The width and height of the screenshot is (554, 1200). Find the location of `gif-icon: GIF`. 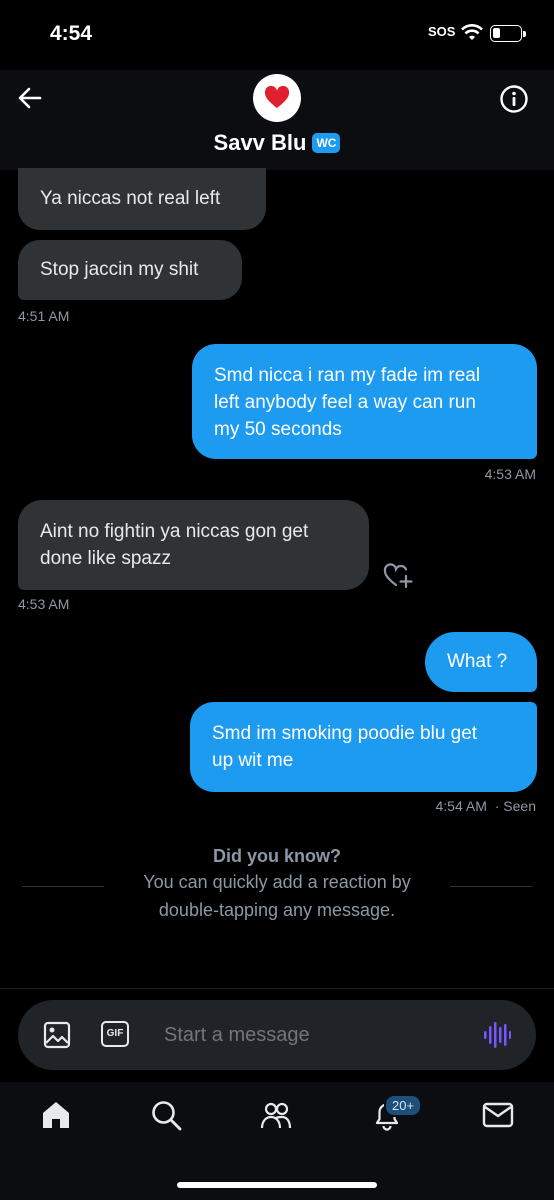

gif-icon: GIF is located at coordinates (115, 1034).